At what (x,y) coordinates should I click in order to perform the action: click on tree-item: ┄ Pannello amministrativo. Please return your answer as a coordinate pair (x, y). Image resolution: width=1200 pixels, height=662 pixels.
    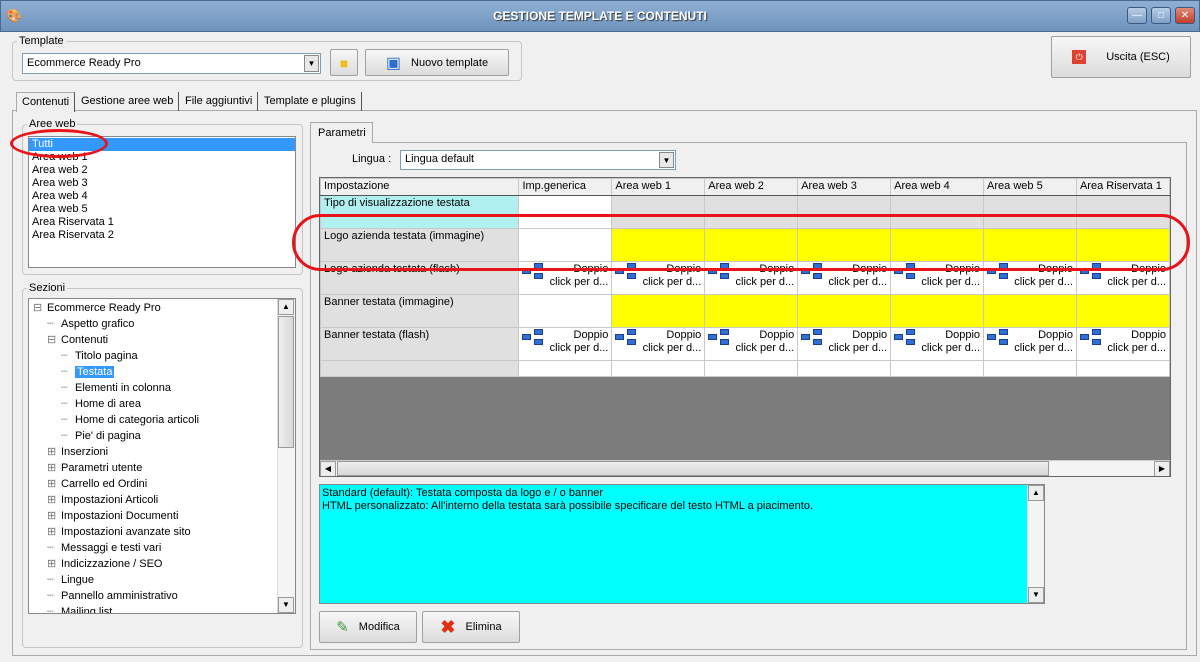
    Looking at the image, I should click on (164, 596).